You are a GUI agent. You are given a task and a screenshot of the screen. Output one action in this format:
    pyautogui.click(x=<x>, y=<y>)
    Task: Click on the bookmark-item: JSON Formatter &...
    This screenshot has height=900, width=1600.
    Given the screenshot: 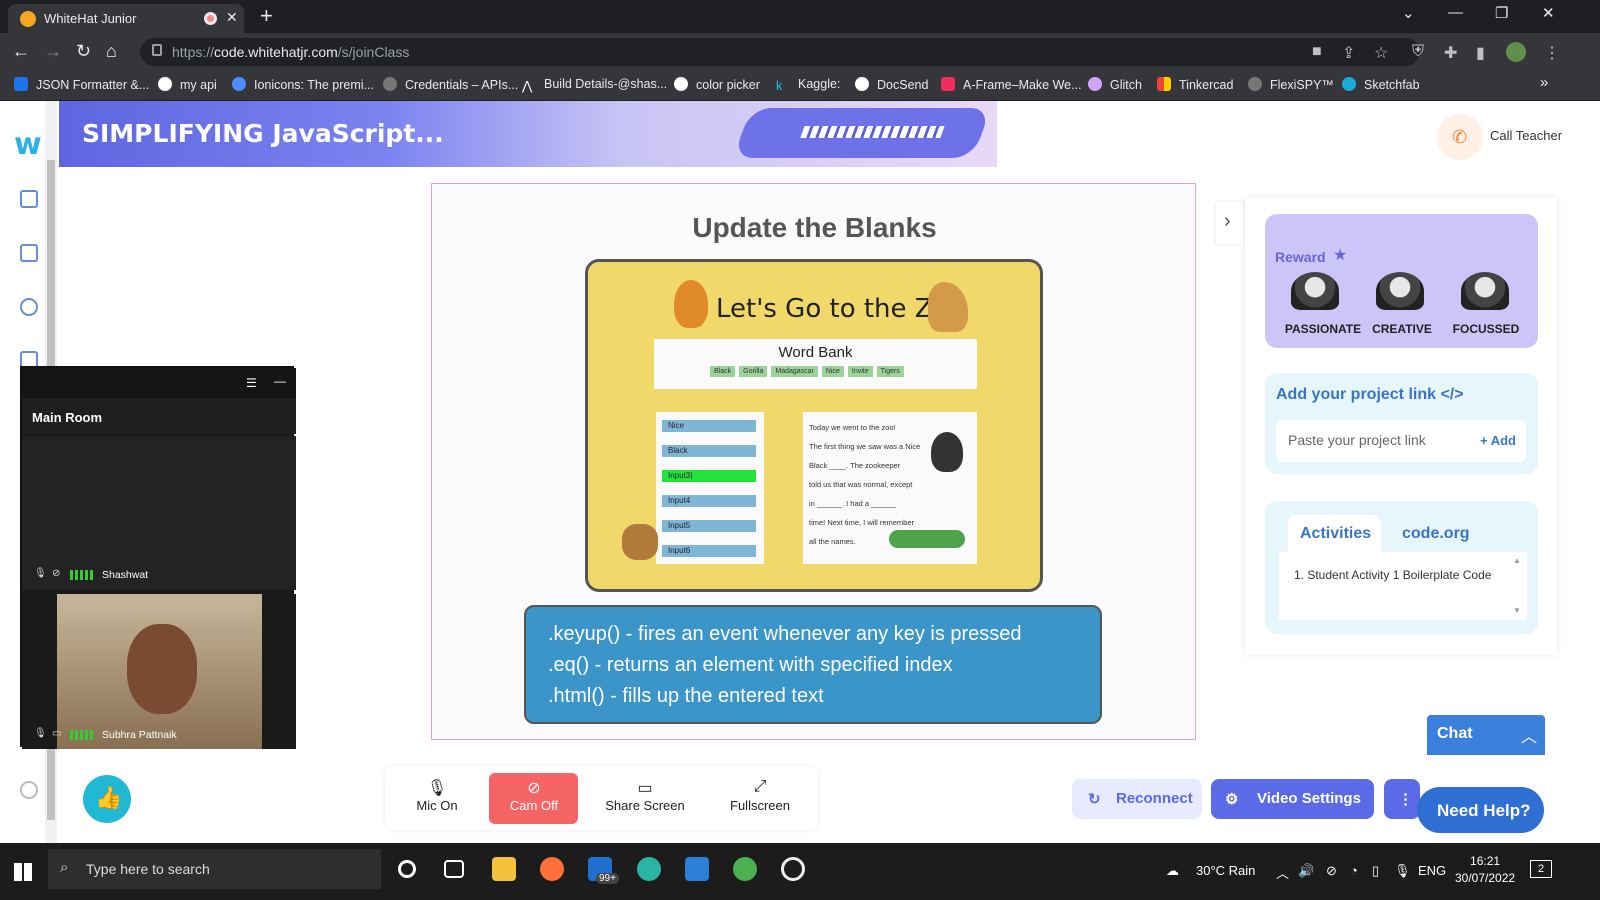 What is the action you would take?
    pyautogui.click(x=81, y=84)
    